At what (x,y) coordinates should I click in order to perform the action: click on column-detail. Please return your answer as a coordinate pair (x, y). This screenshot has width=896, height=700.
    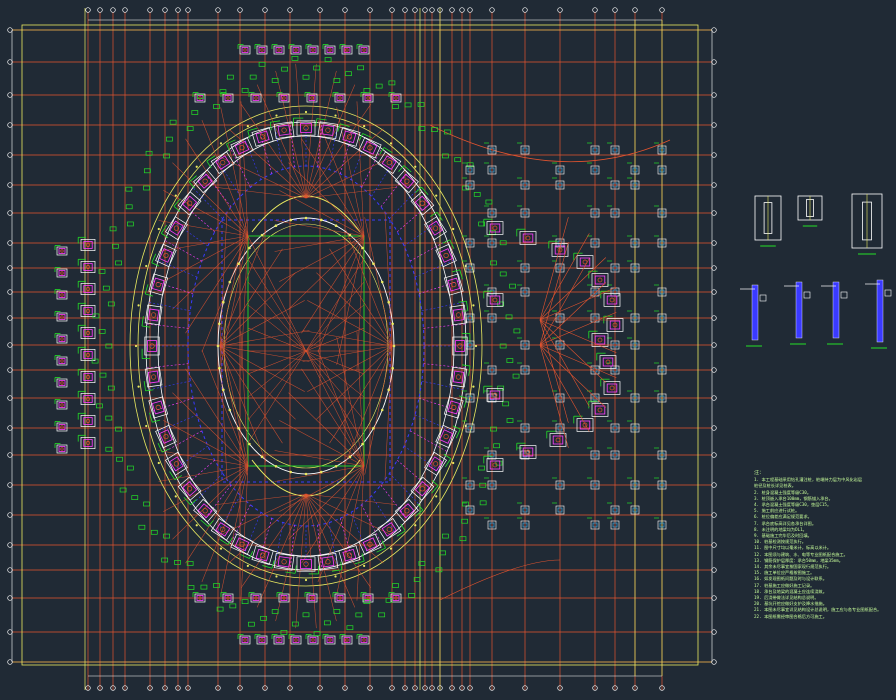
    Looking at the image, I should click on (878, 314).